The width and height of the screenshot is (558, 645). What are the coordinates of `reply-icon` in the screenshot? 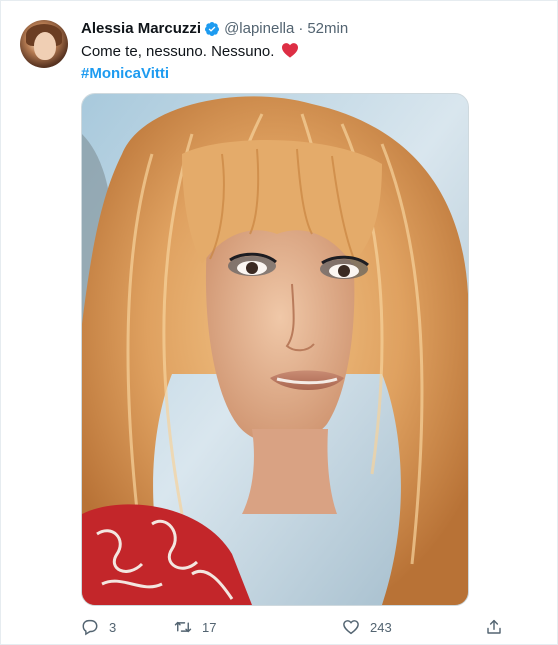 It's located at (90, 627).